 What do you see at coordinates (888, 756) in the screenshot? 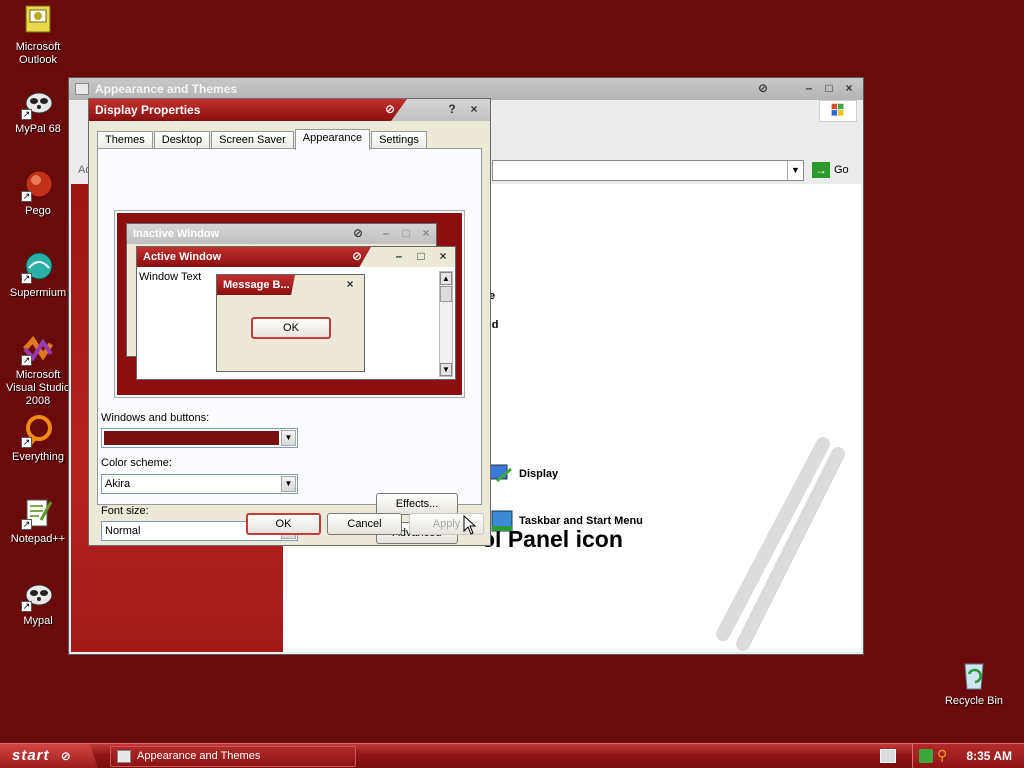
I see `keyboard-icon` at bounding box center [888, 756].